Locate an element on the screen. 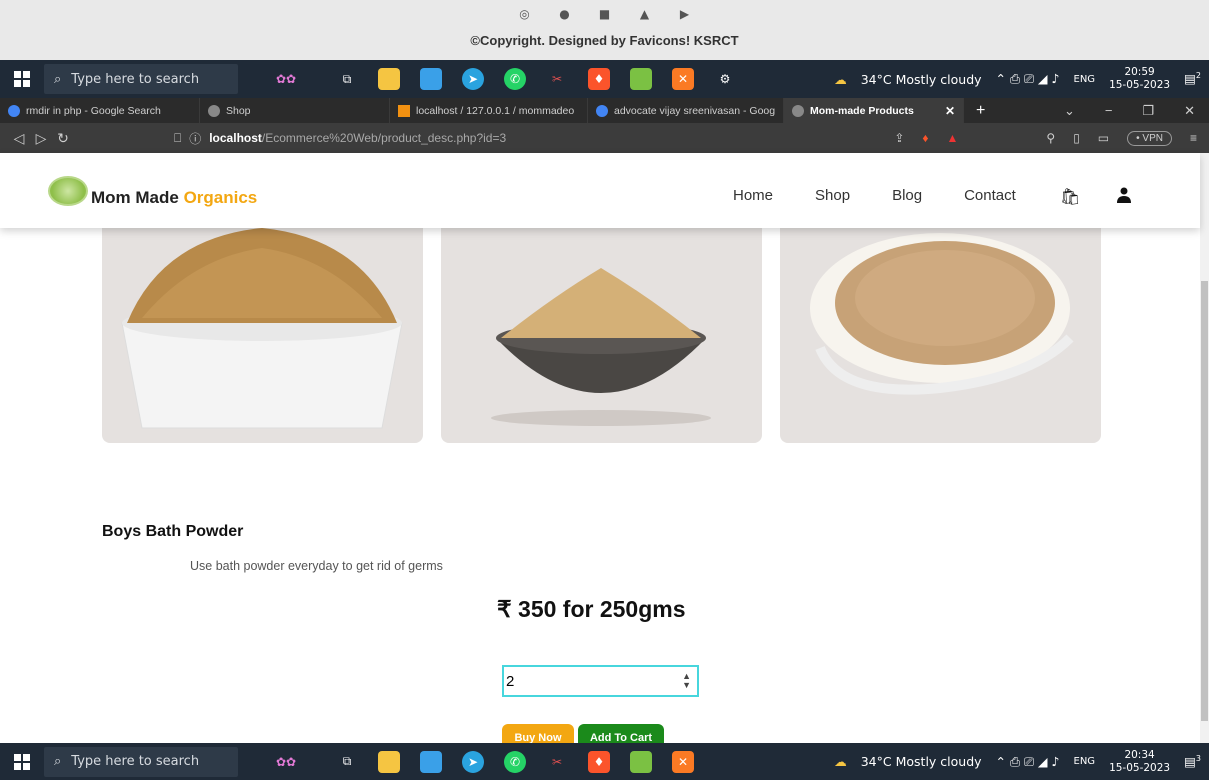 This screenshot has width=1209, height=780. restore-icon: ❐ is located at coordinates (1148, 111).